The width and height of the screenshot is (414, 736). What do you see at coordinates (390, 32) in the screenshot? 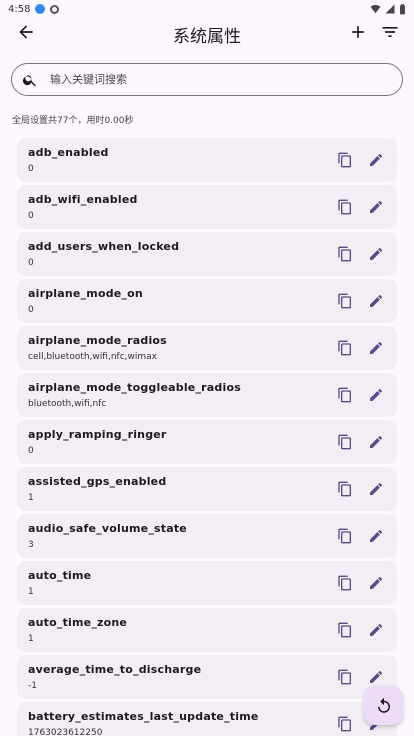
I see `filter-icon` at bounding box center [390, 32].